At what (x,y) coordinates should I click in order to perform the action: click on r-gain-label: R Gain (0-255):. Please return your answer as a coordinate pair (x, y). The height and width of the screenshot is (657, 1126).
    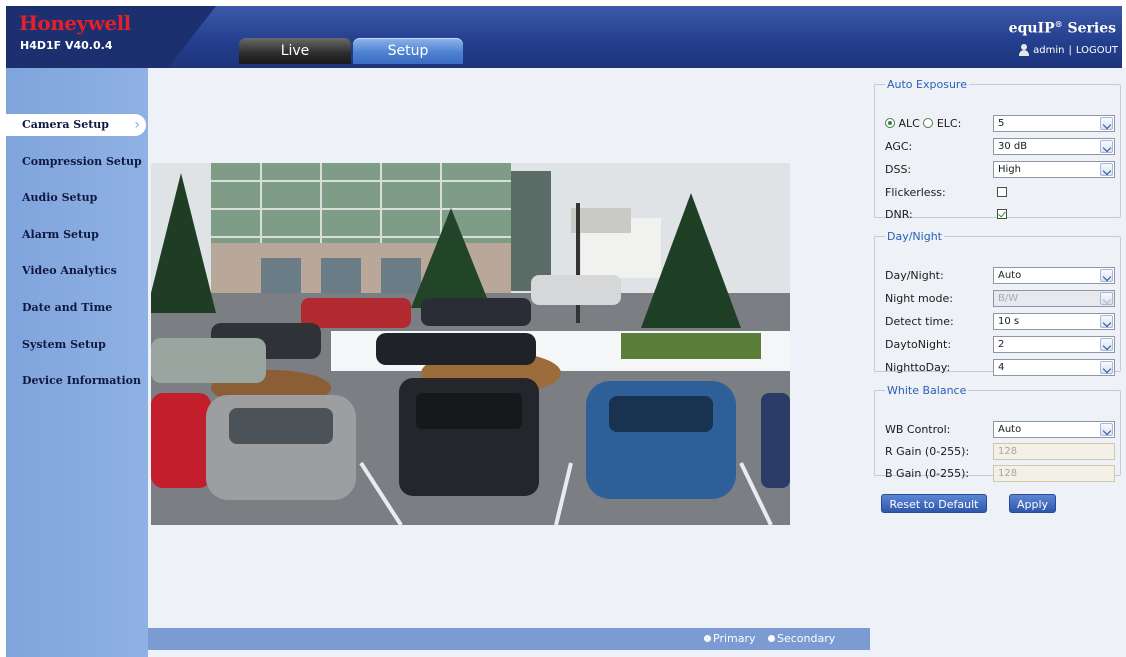
    Looking at the image, I should click on (927, 451).